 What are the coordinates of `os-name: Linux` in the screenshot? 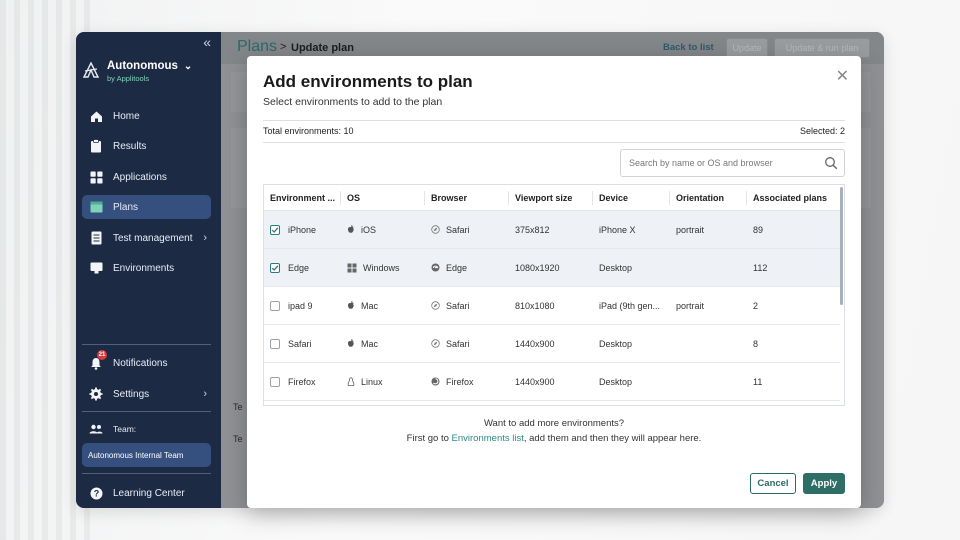 It's located at (372, 381).